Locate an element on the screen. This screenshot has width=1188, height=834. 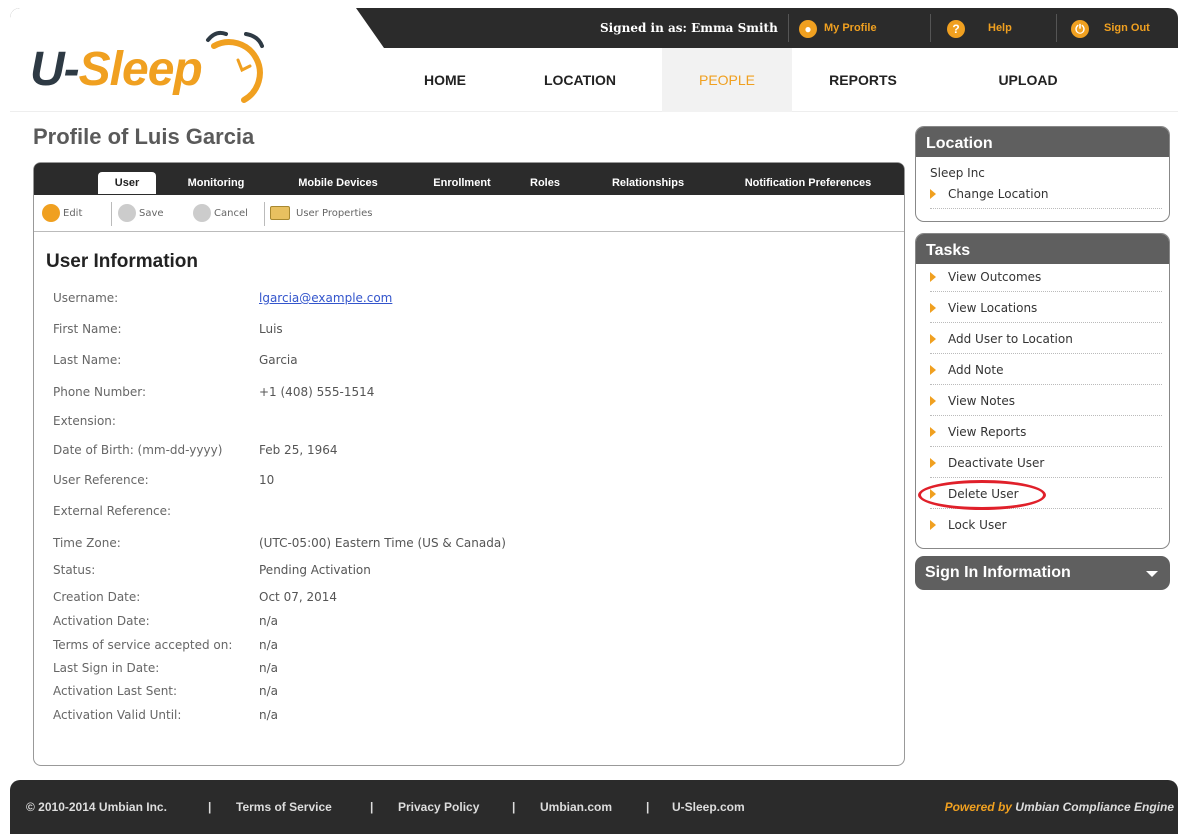
sign-in-information-title: Sign In Information is located at coordinates (998, 572).